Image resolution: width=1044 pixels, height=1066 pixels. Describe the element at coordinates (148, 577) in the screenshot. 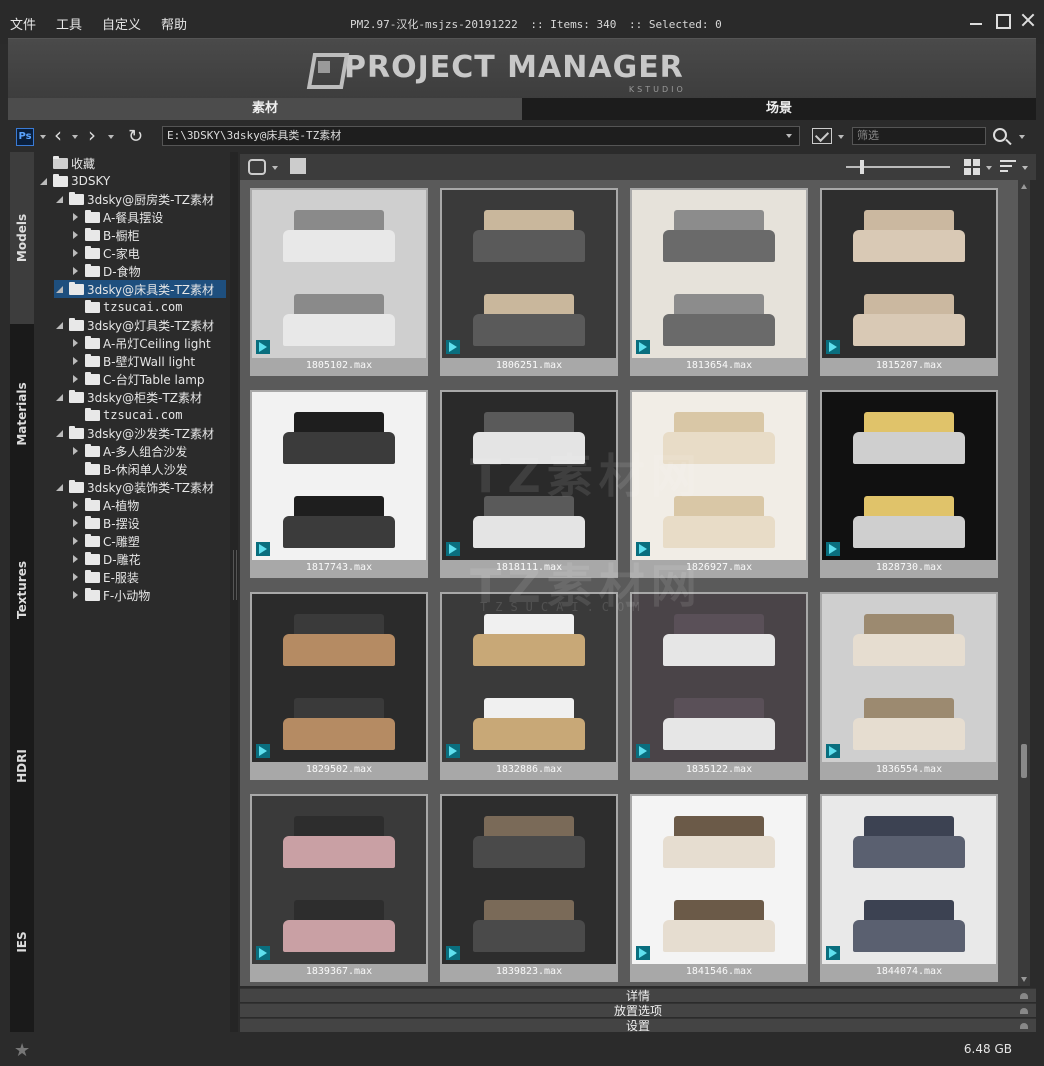

I see `tree-item: E-服装` at that location.